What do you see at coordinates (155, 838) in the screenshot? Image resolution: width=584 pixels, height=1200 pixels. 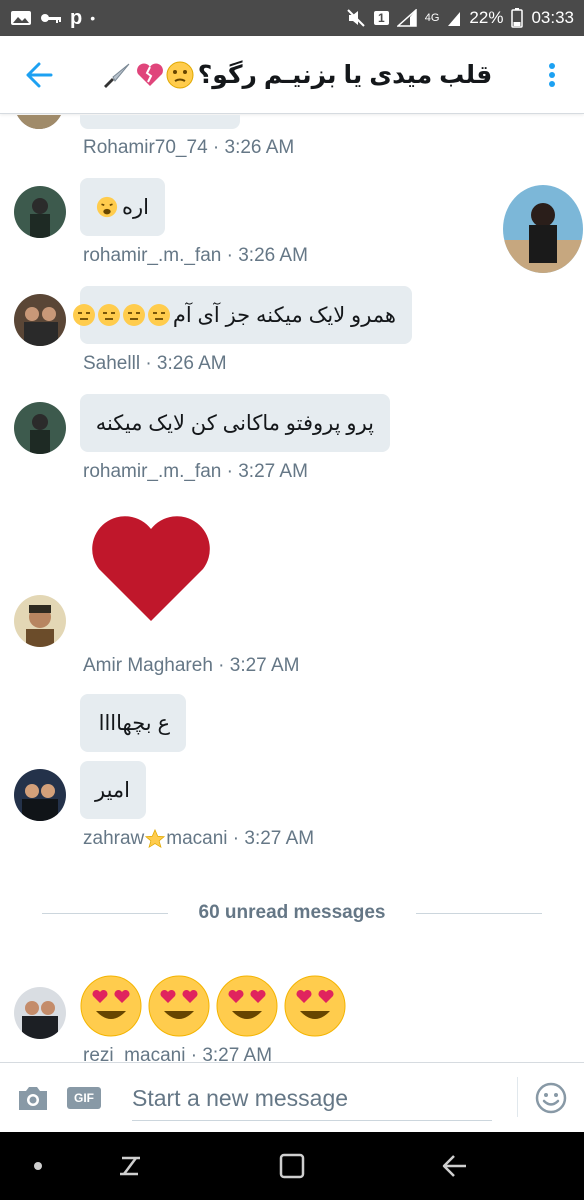 I see `star-icon` at bounding box center [155, 838].